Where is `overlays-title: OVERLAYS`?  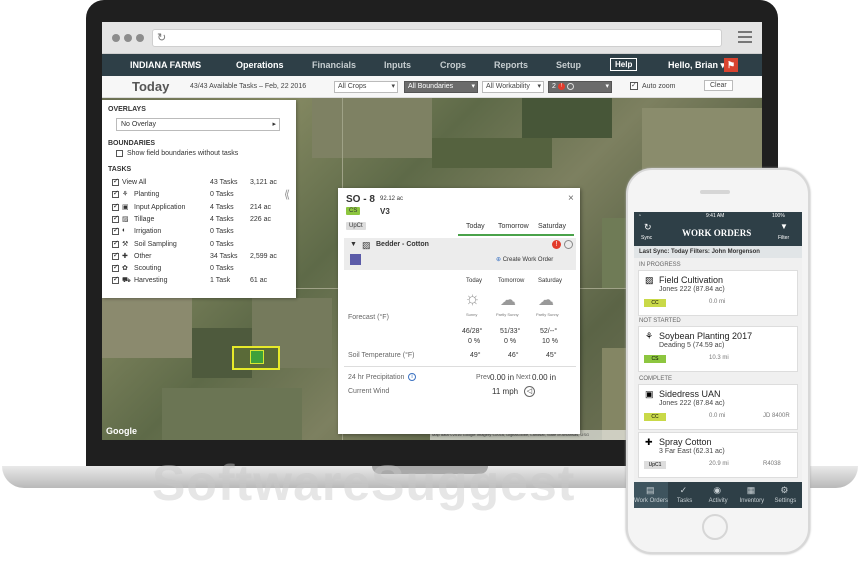 overlays-title: OVERLAYS is located at coordinates (127, 109).